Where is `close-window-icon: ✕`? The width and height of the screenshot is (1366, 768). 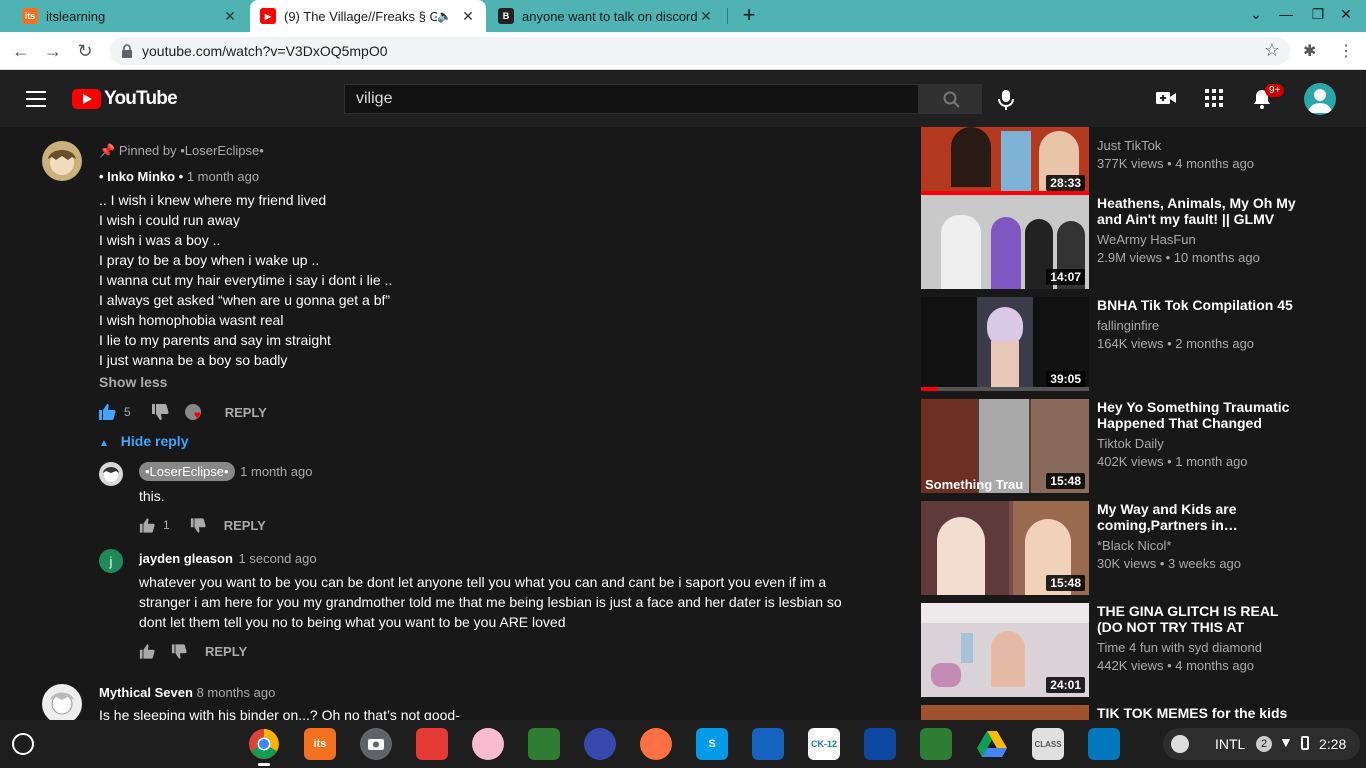
close-window-icon: ✕ is located at coordinates (1346, 14).